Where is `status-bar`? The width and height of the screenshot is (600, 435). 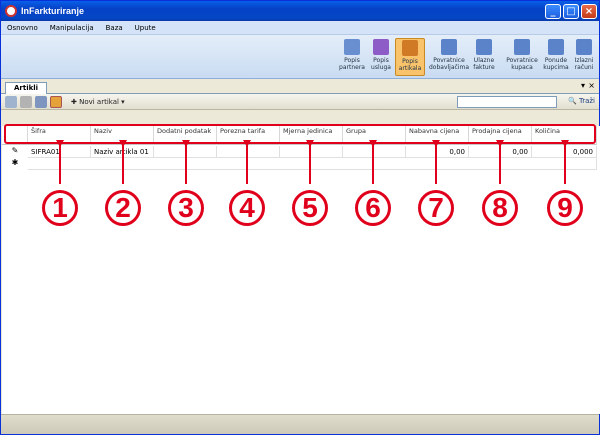
status-bar is located at coordinates (300, 424).